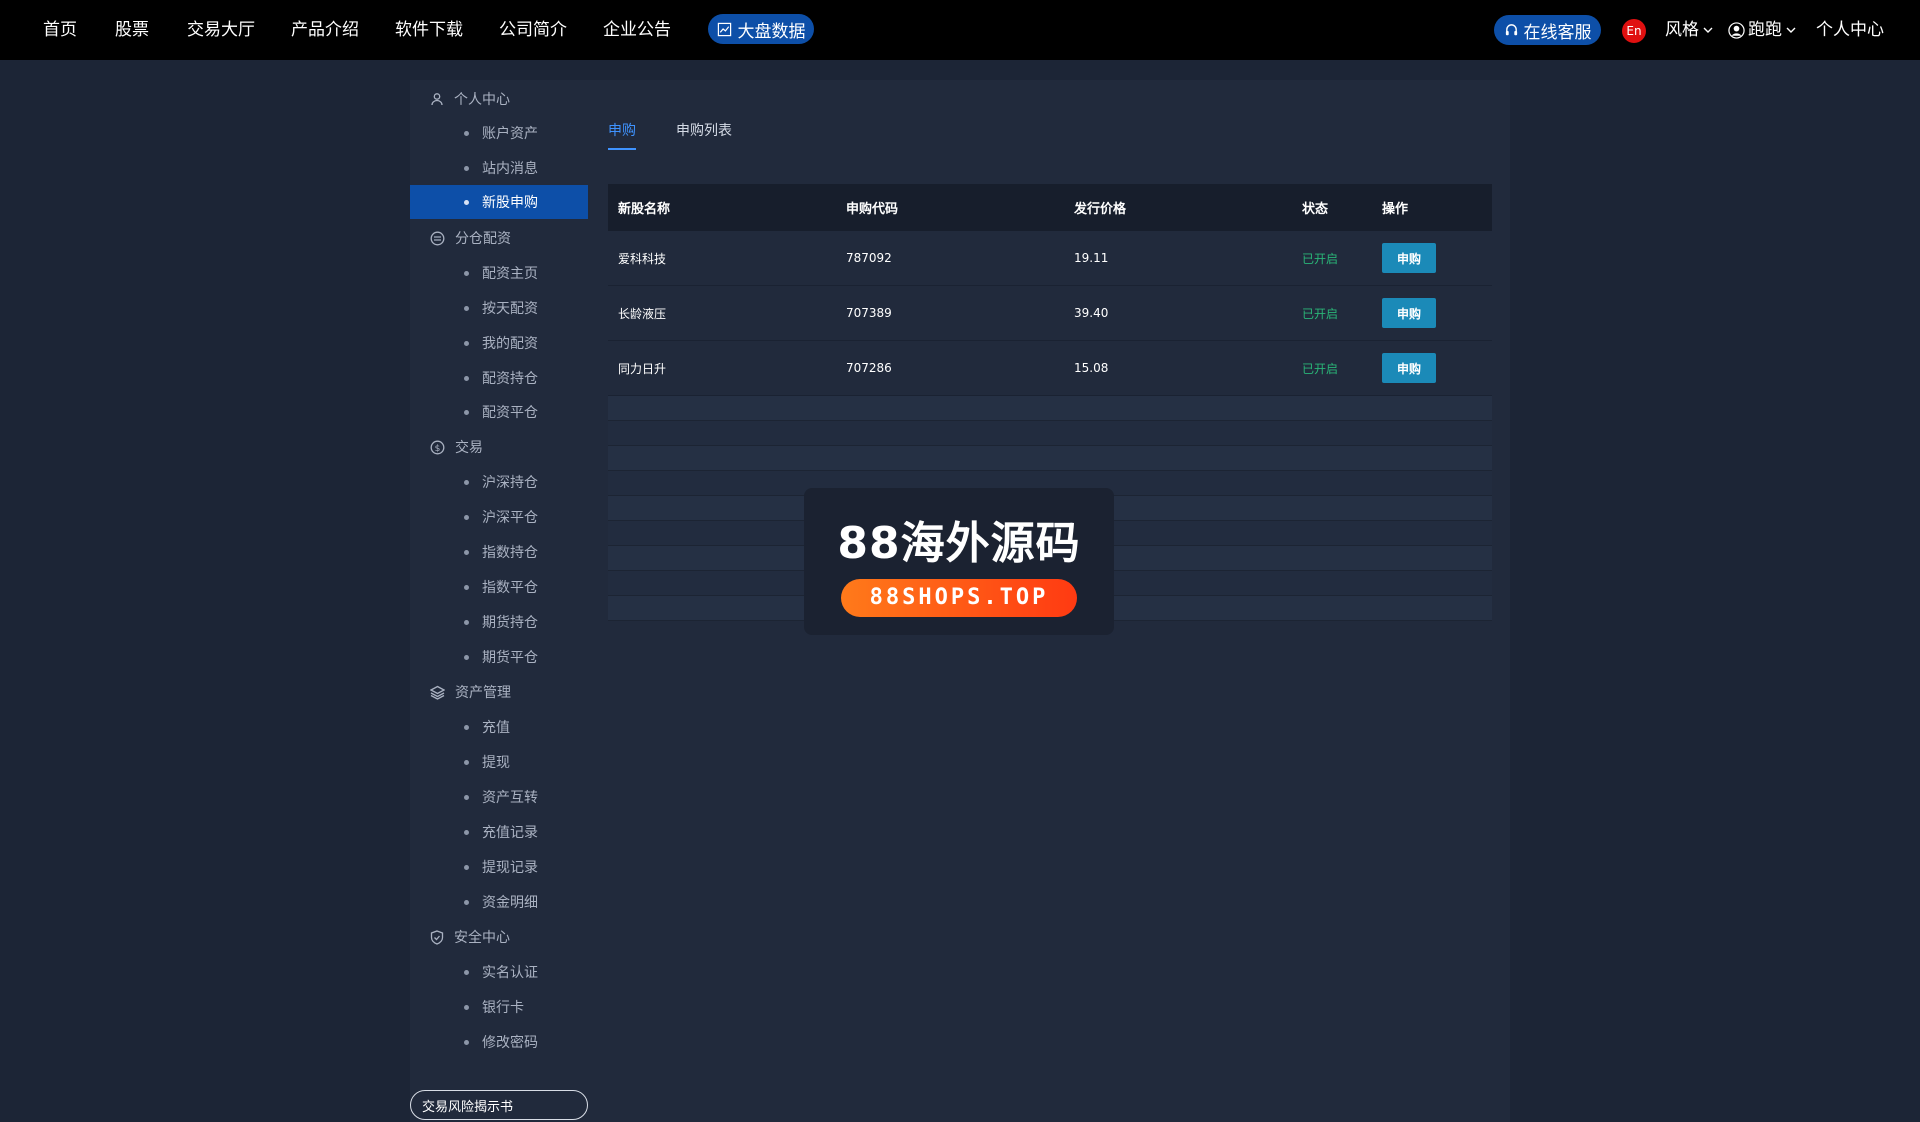 The width and height of the screenshot is (1920, 1122). What do you see at coordinates (1050, 207) in the screenshot?
I see `table-header: 新股名称 申购代码 发行价格 状态 操作` at bounding box center [1050, 207].